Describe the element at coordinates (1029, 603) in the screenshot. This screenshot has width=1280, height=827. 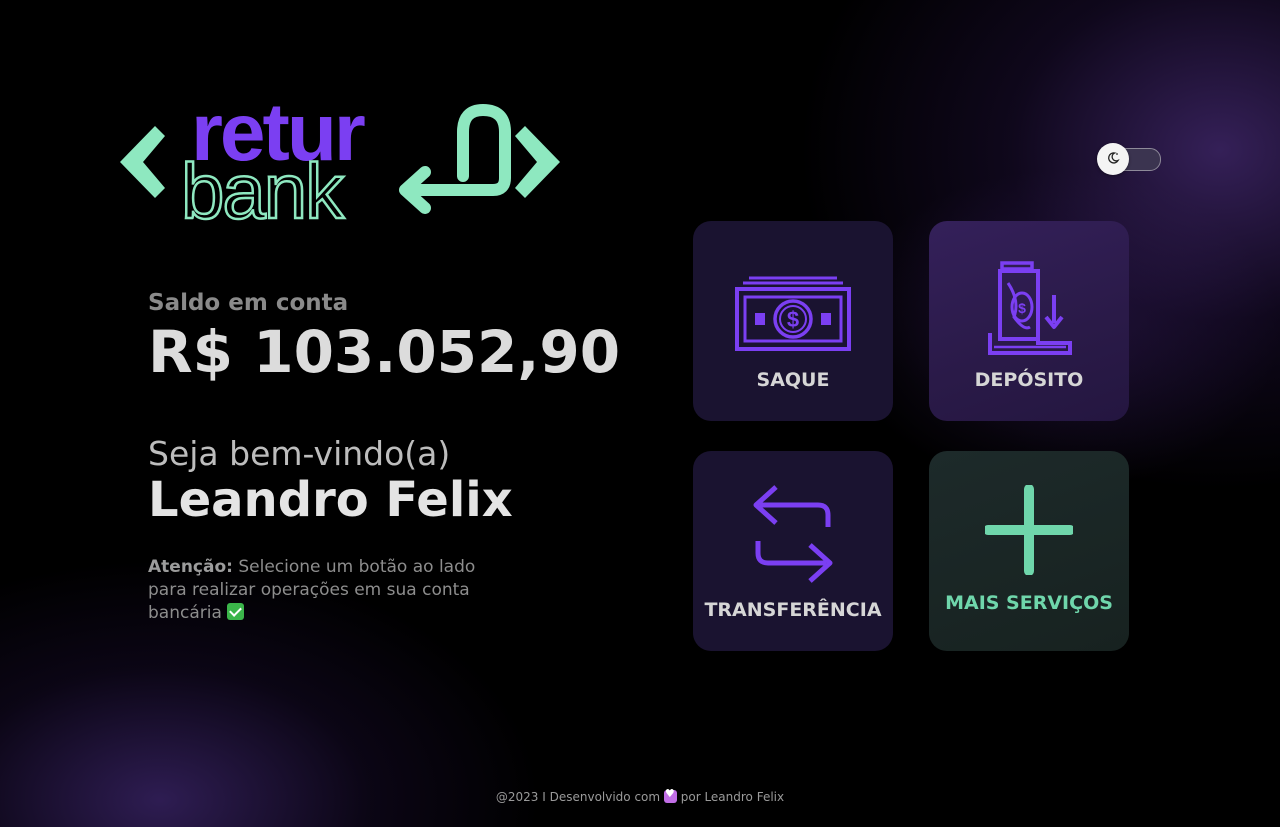
I see `mais-servicos-label: MAIS SERVIÇOS` at that location.